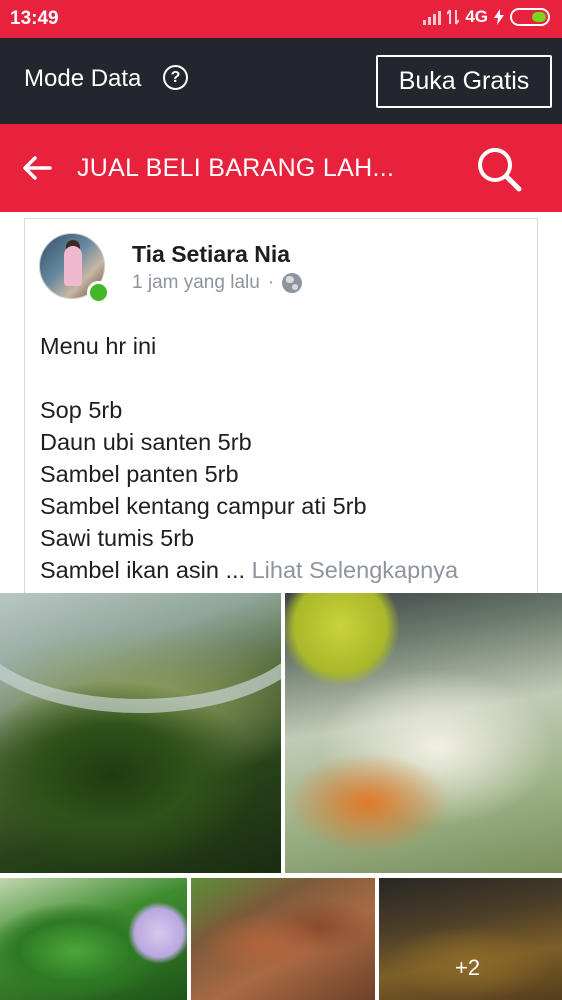  I want to click on author-name: Tia Setiara Nia, so click(211, 254).